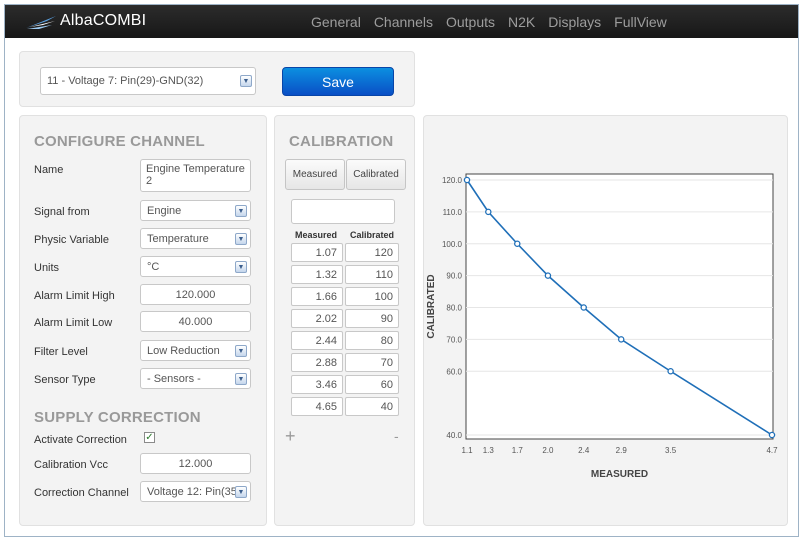 The height and width of the screenshot is (541, 803). I want to click on correction-channel-select: Voltage 12: Pin(35 ▼, so click(195, 491).